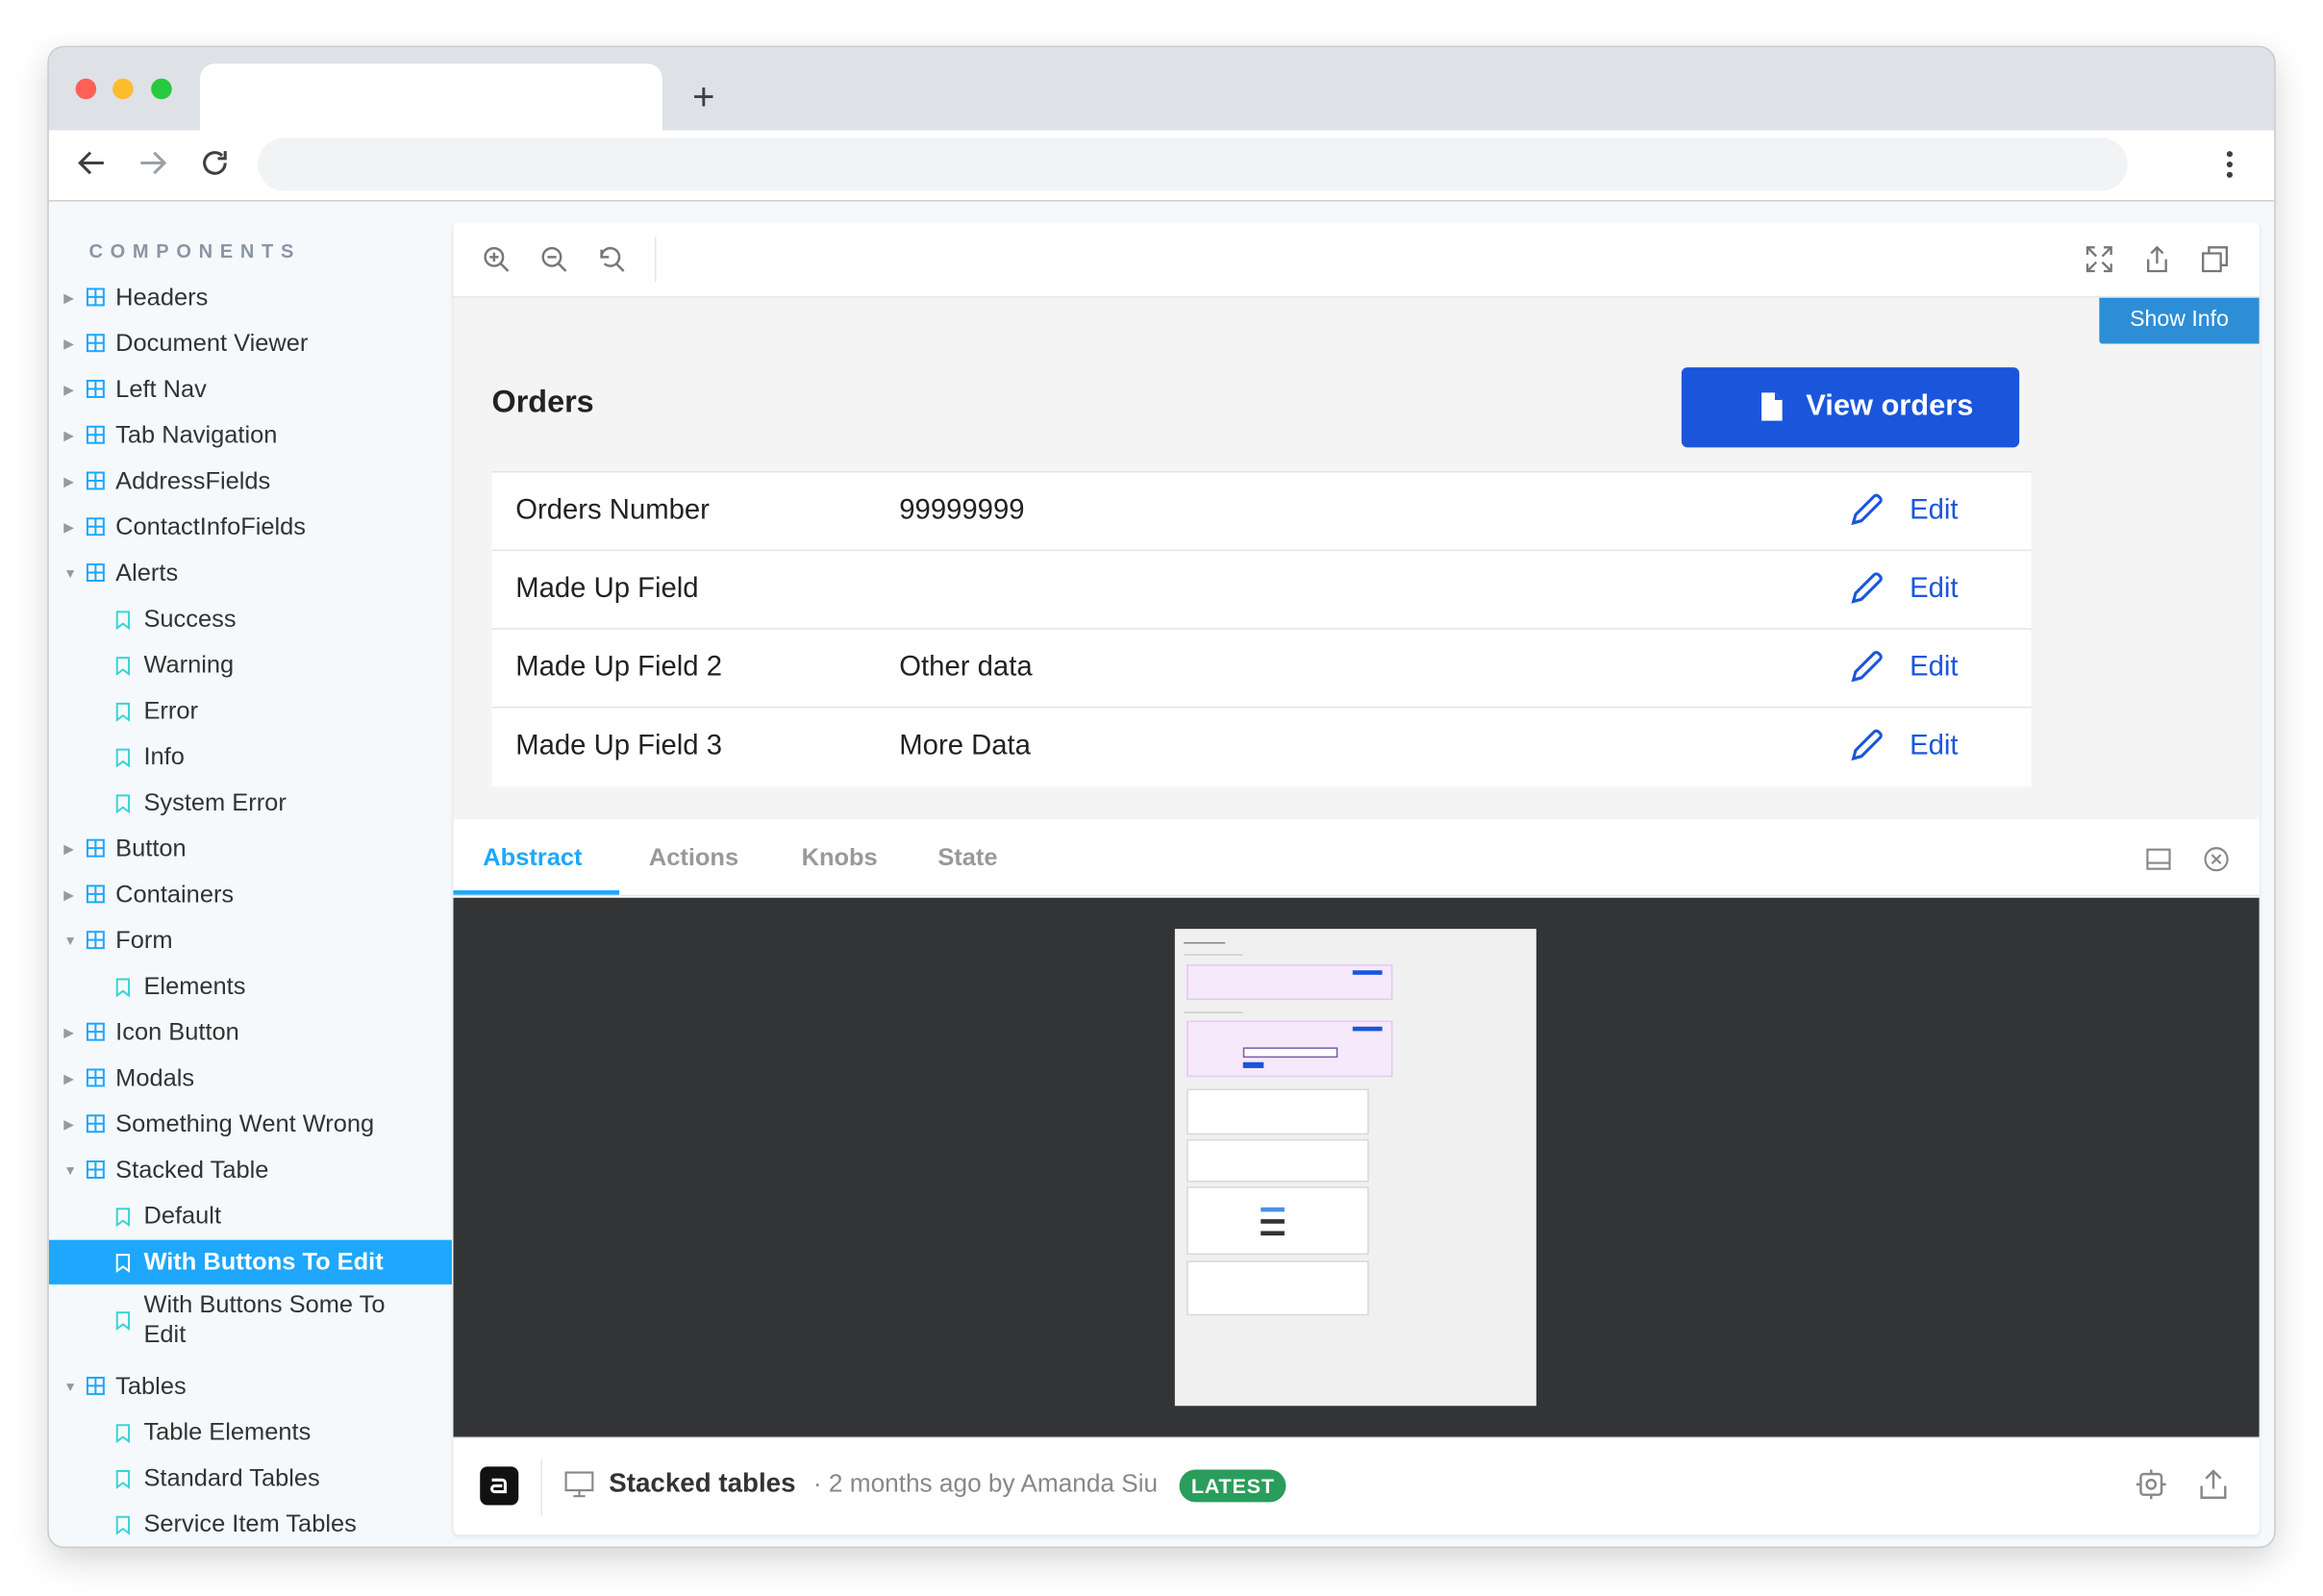 This screenshot has width=2323, height=1596. I want to click on sidebar-item-label: Something Went Wrong, so click(245, 1124).